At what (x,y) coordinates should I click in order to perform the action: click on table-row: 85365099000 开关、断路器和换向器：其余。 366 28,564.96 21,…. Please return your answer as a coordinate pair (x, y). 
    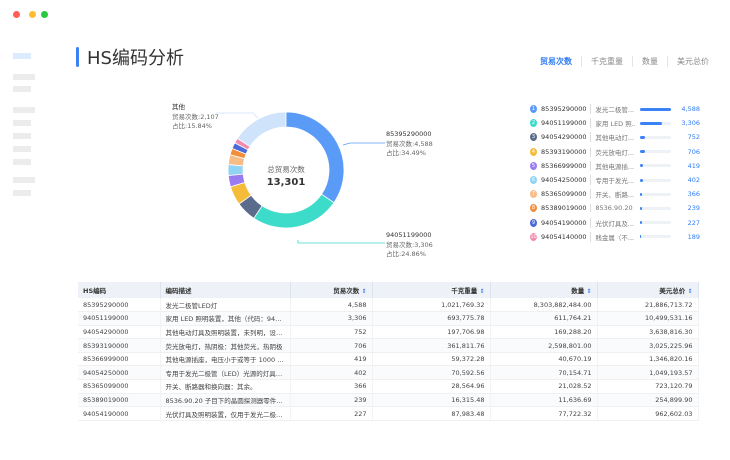
    Looking at the image, I should click on (388, 386).